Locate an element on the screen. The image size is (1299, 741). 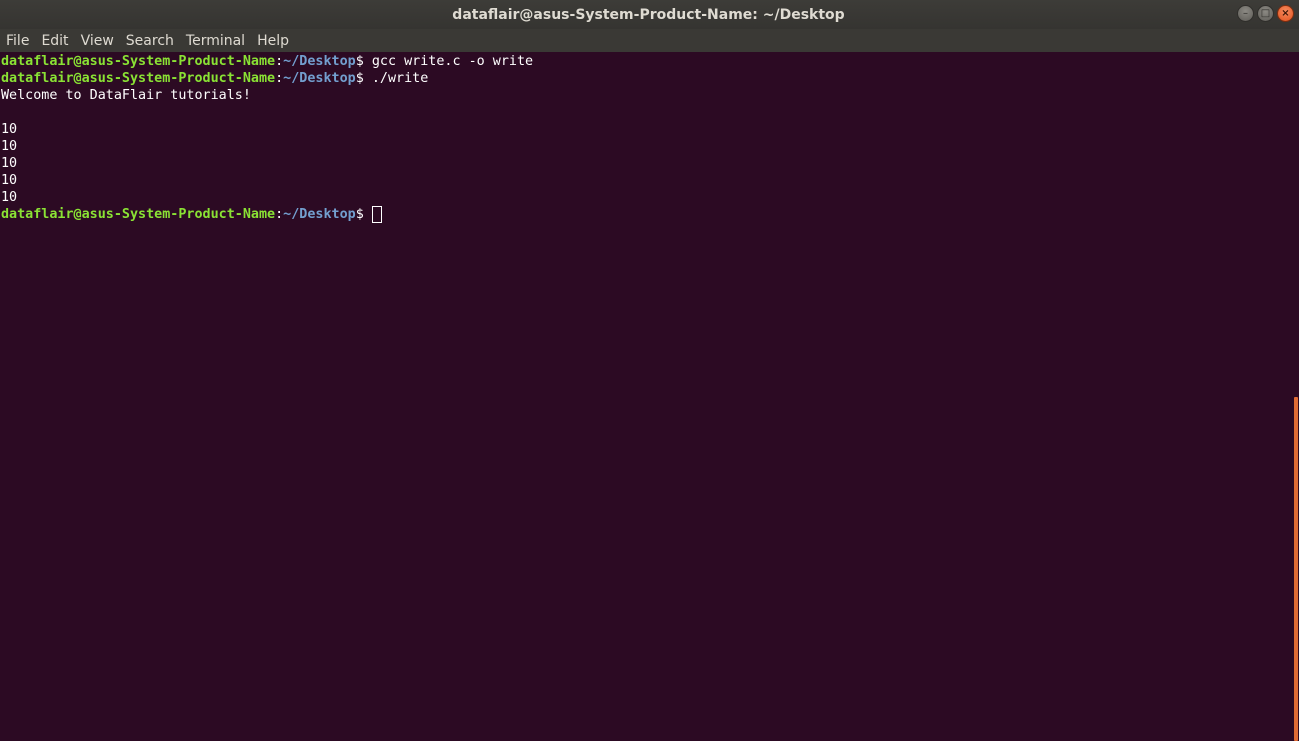
minimize-button: – is located at coordinates (1245, 13).